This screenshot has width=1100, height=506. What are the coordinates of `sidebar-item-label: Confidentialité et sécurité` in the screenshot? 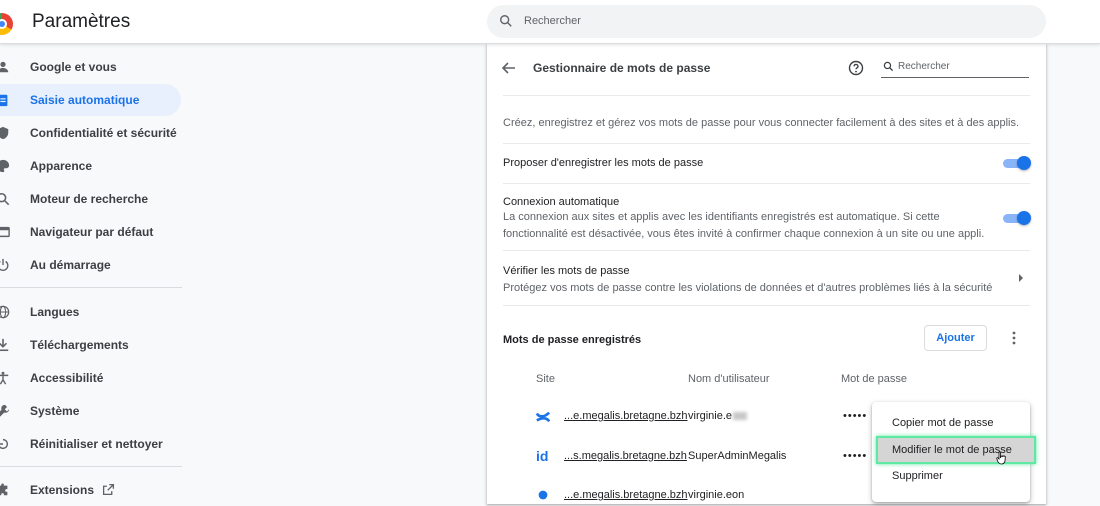 It's located at (103, 133).